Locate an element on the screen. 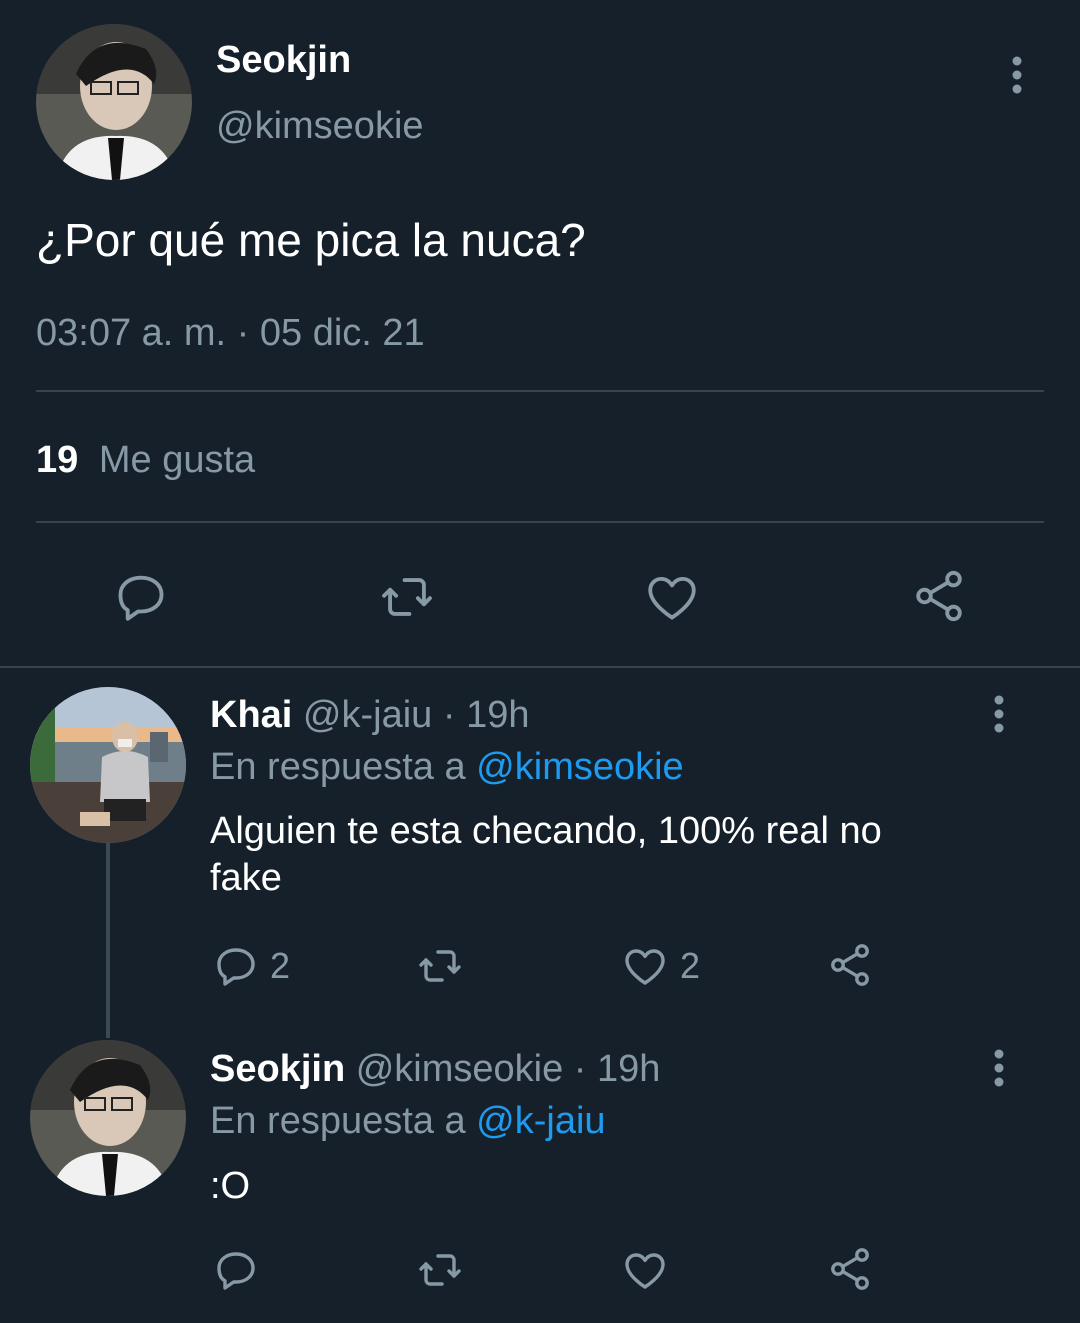  reply-meta: @k-jaiu · 19h is located at coordinates (416, 715).